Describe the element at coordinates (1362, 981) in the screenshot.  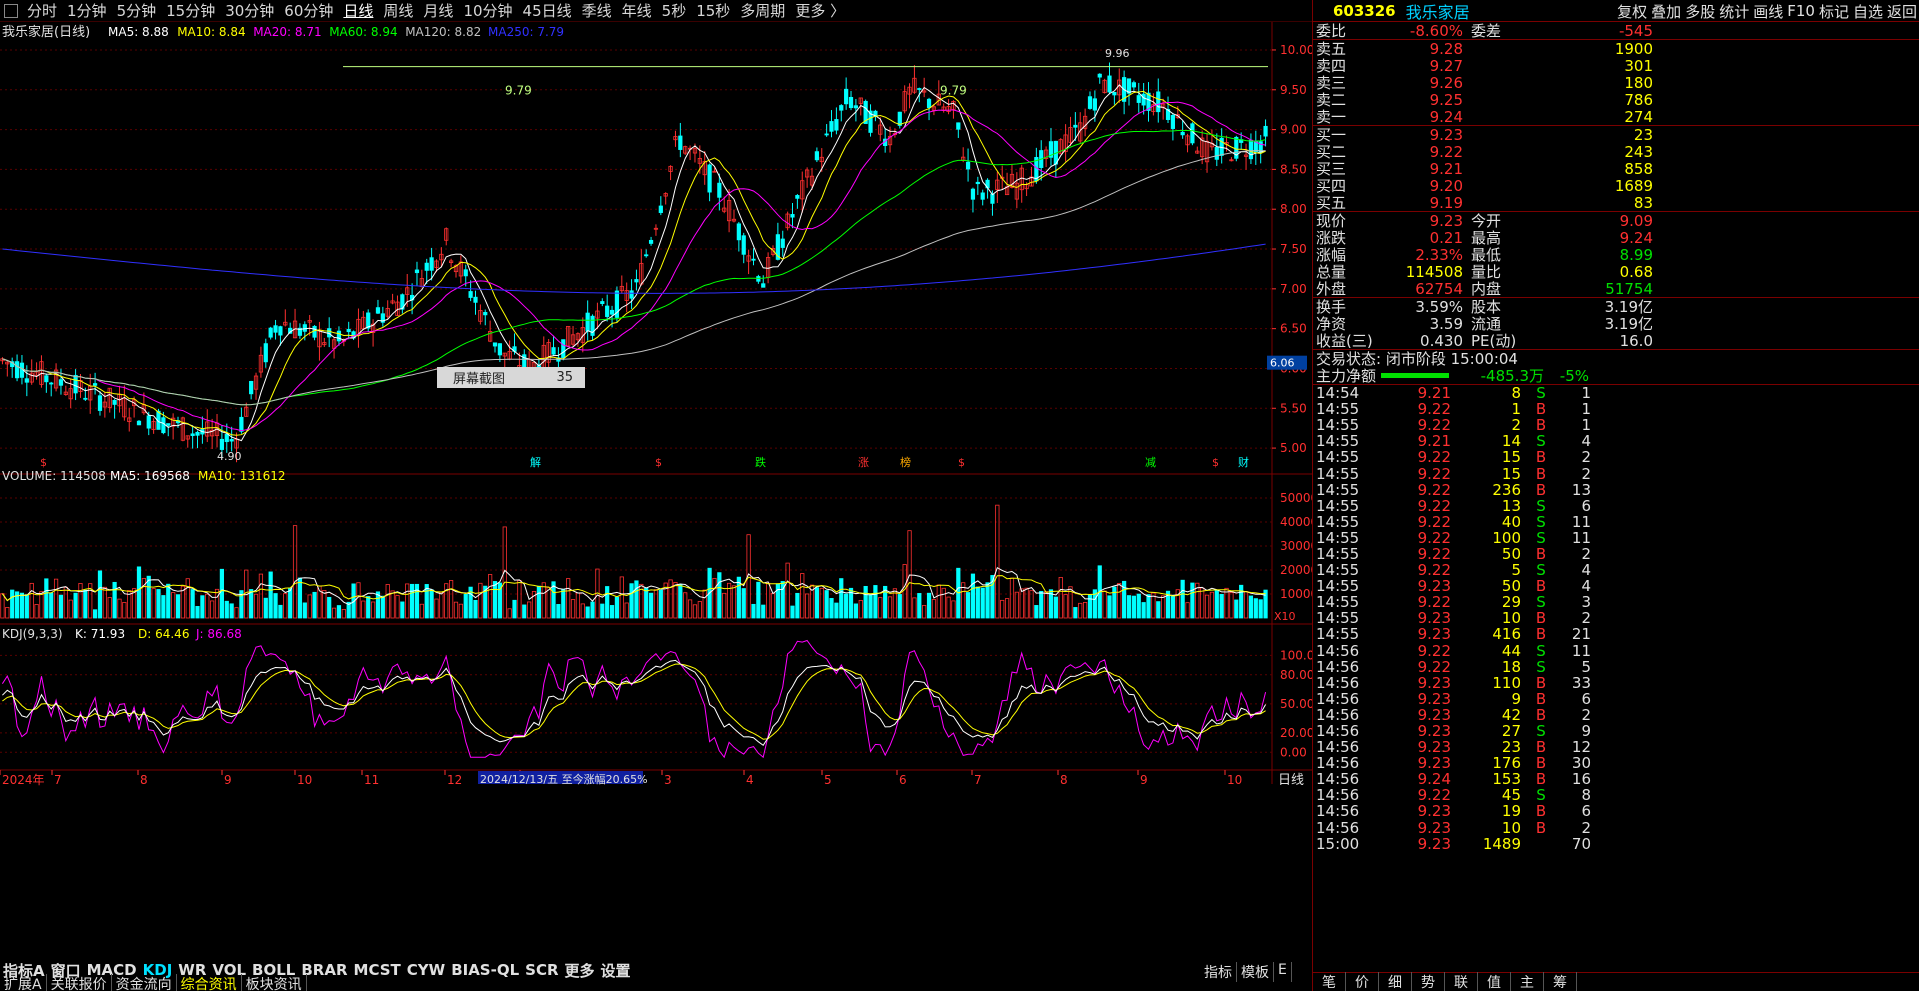
I see `quote-tab-1: 价` at that location.